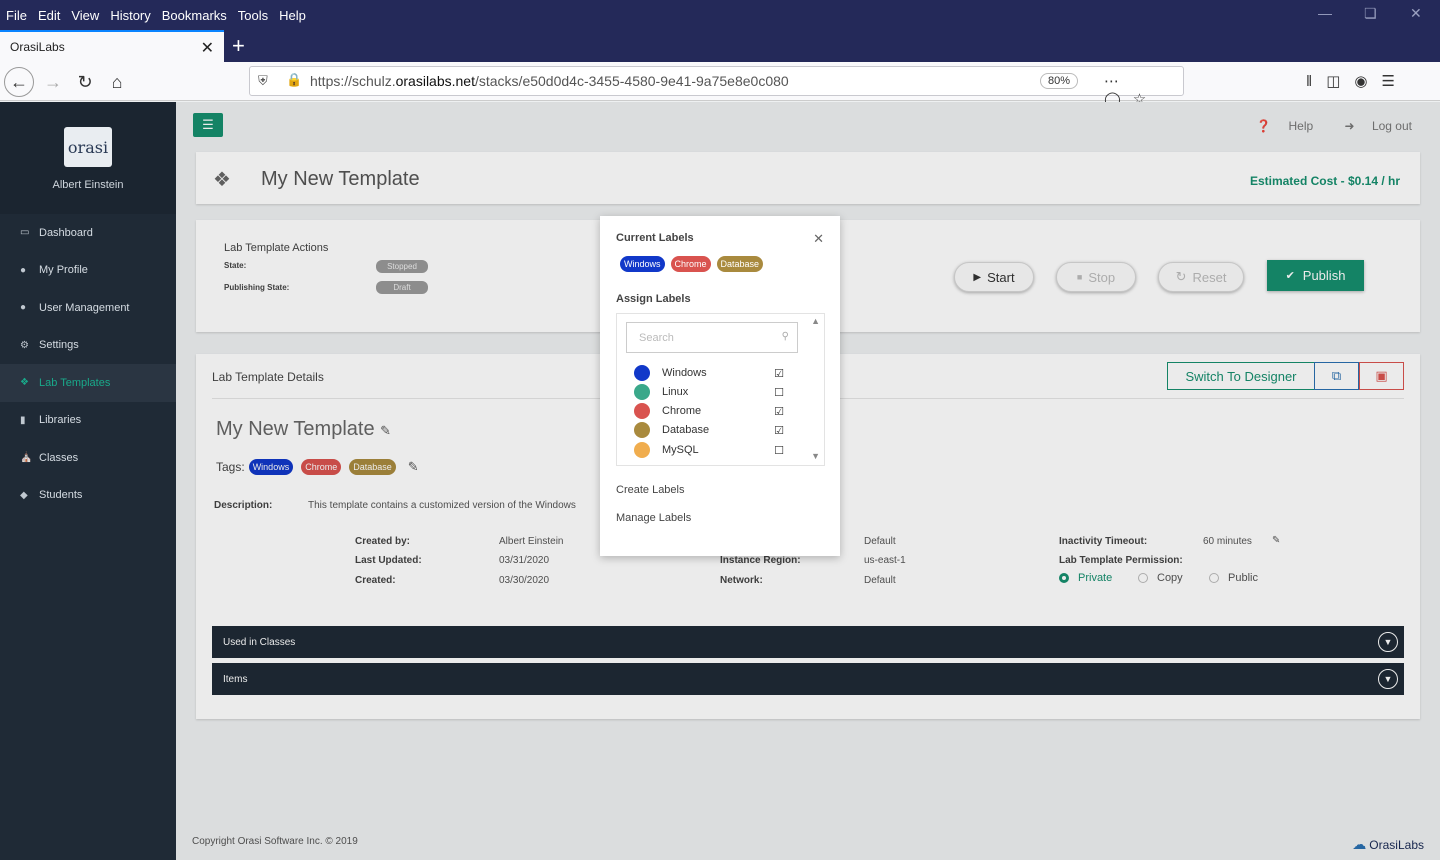  I want to click on zoom-badge: 80%, so click(1059, 81).